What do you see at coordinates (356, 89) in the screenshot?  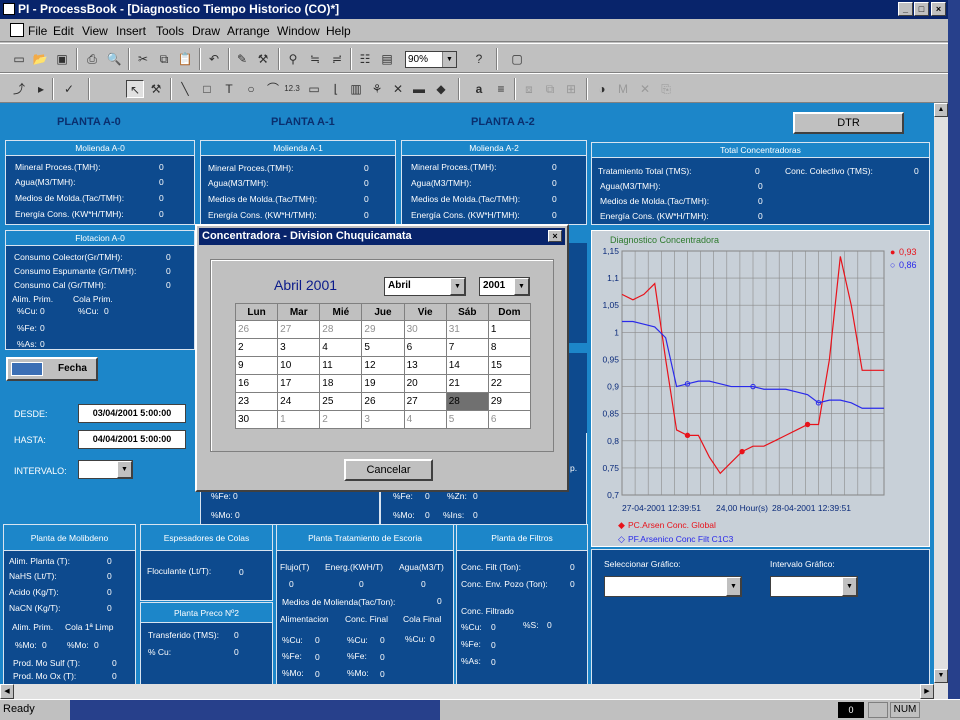 I see `bar-icon: ▥` at bounding box center [356, 89].